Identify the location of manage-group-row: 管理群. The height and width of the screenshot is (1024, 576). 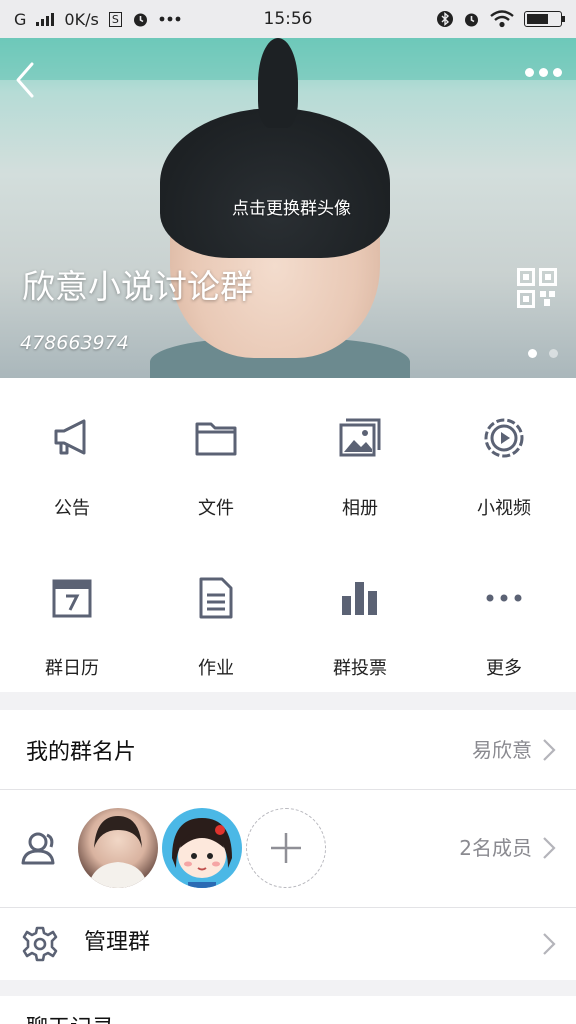
(288, 944).